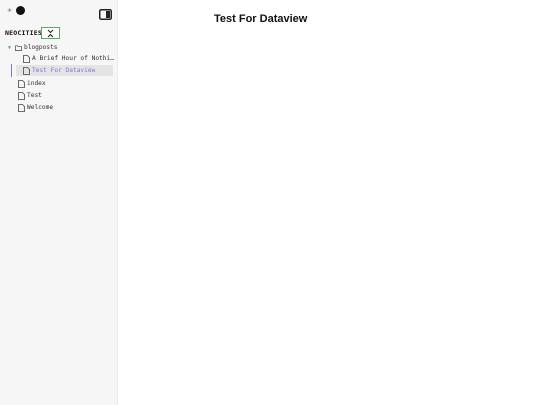  I want to click on sidebar-layout-icon, so click(105, 14).